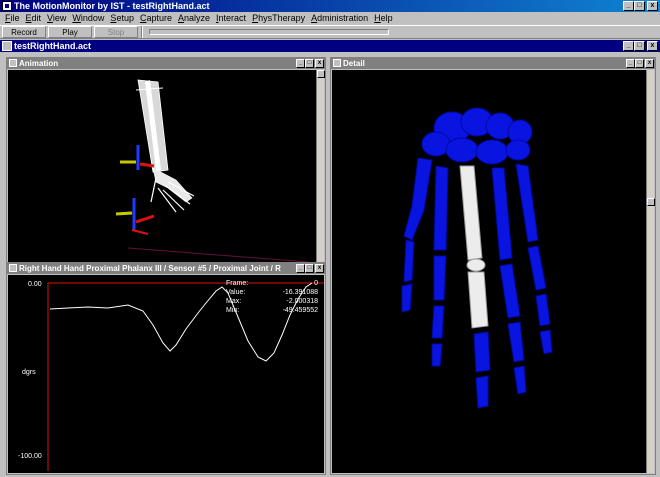  What do you see at coordinates (34, 18) in the screenshot?
I see `menu-edit: Edit` at bounding box center [34, 18].